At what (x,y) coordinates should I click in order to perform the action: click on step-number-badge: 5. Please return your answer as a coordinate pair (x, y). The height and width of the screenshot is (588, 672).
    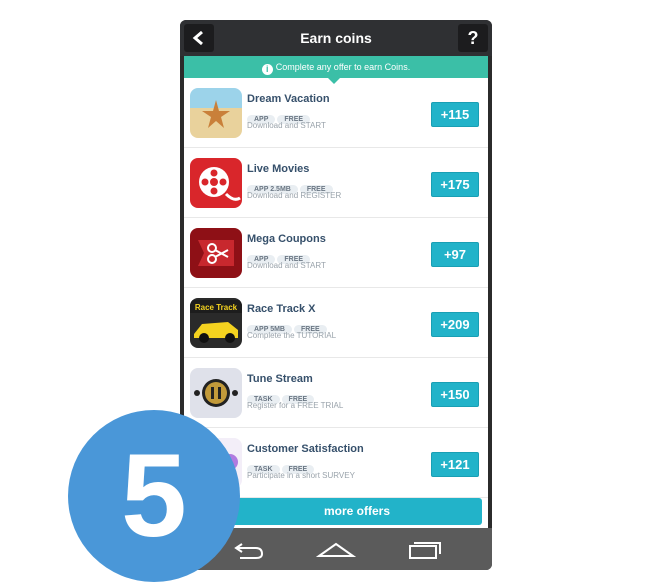
    Looking at the image, I should click on (154, 496).